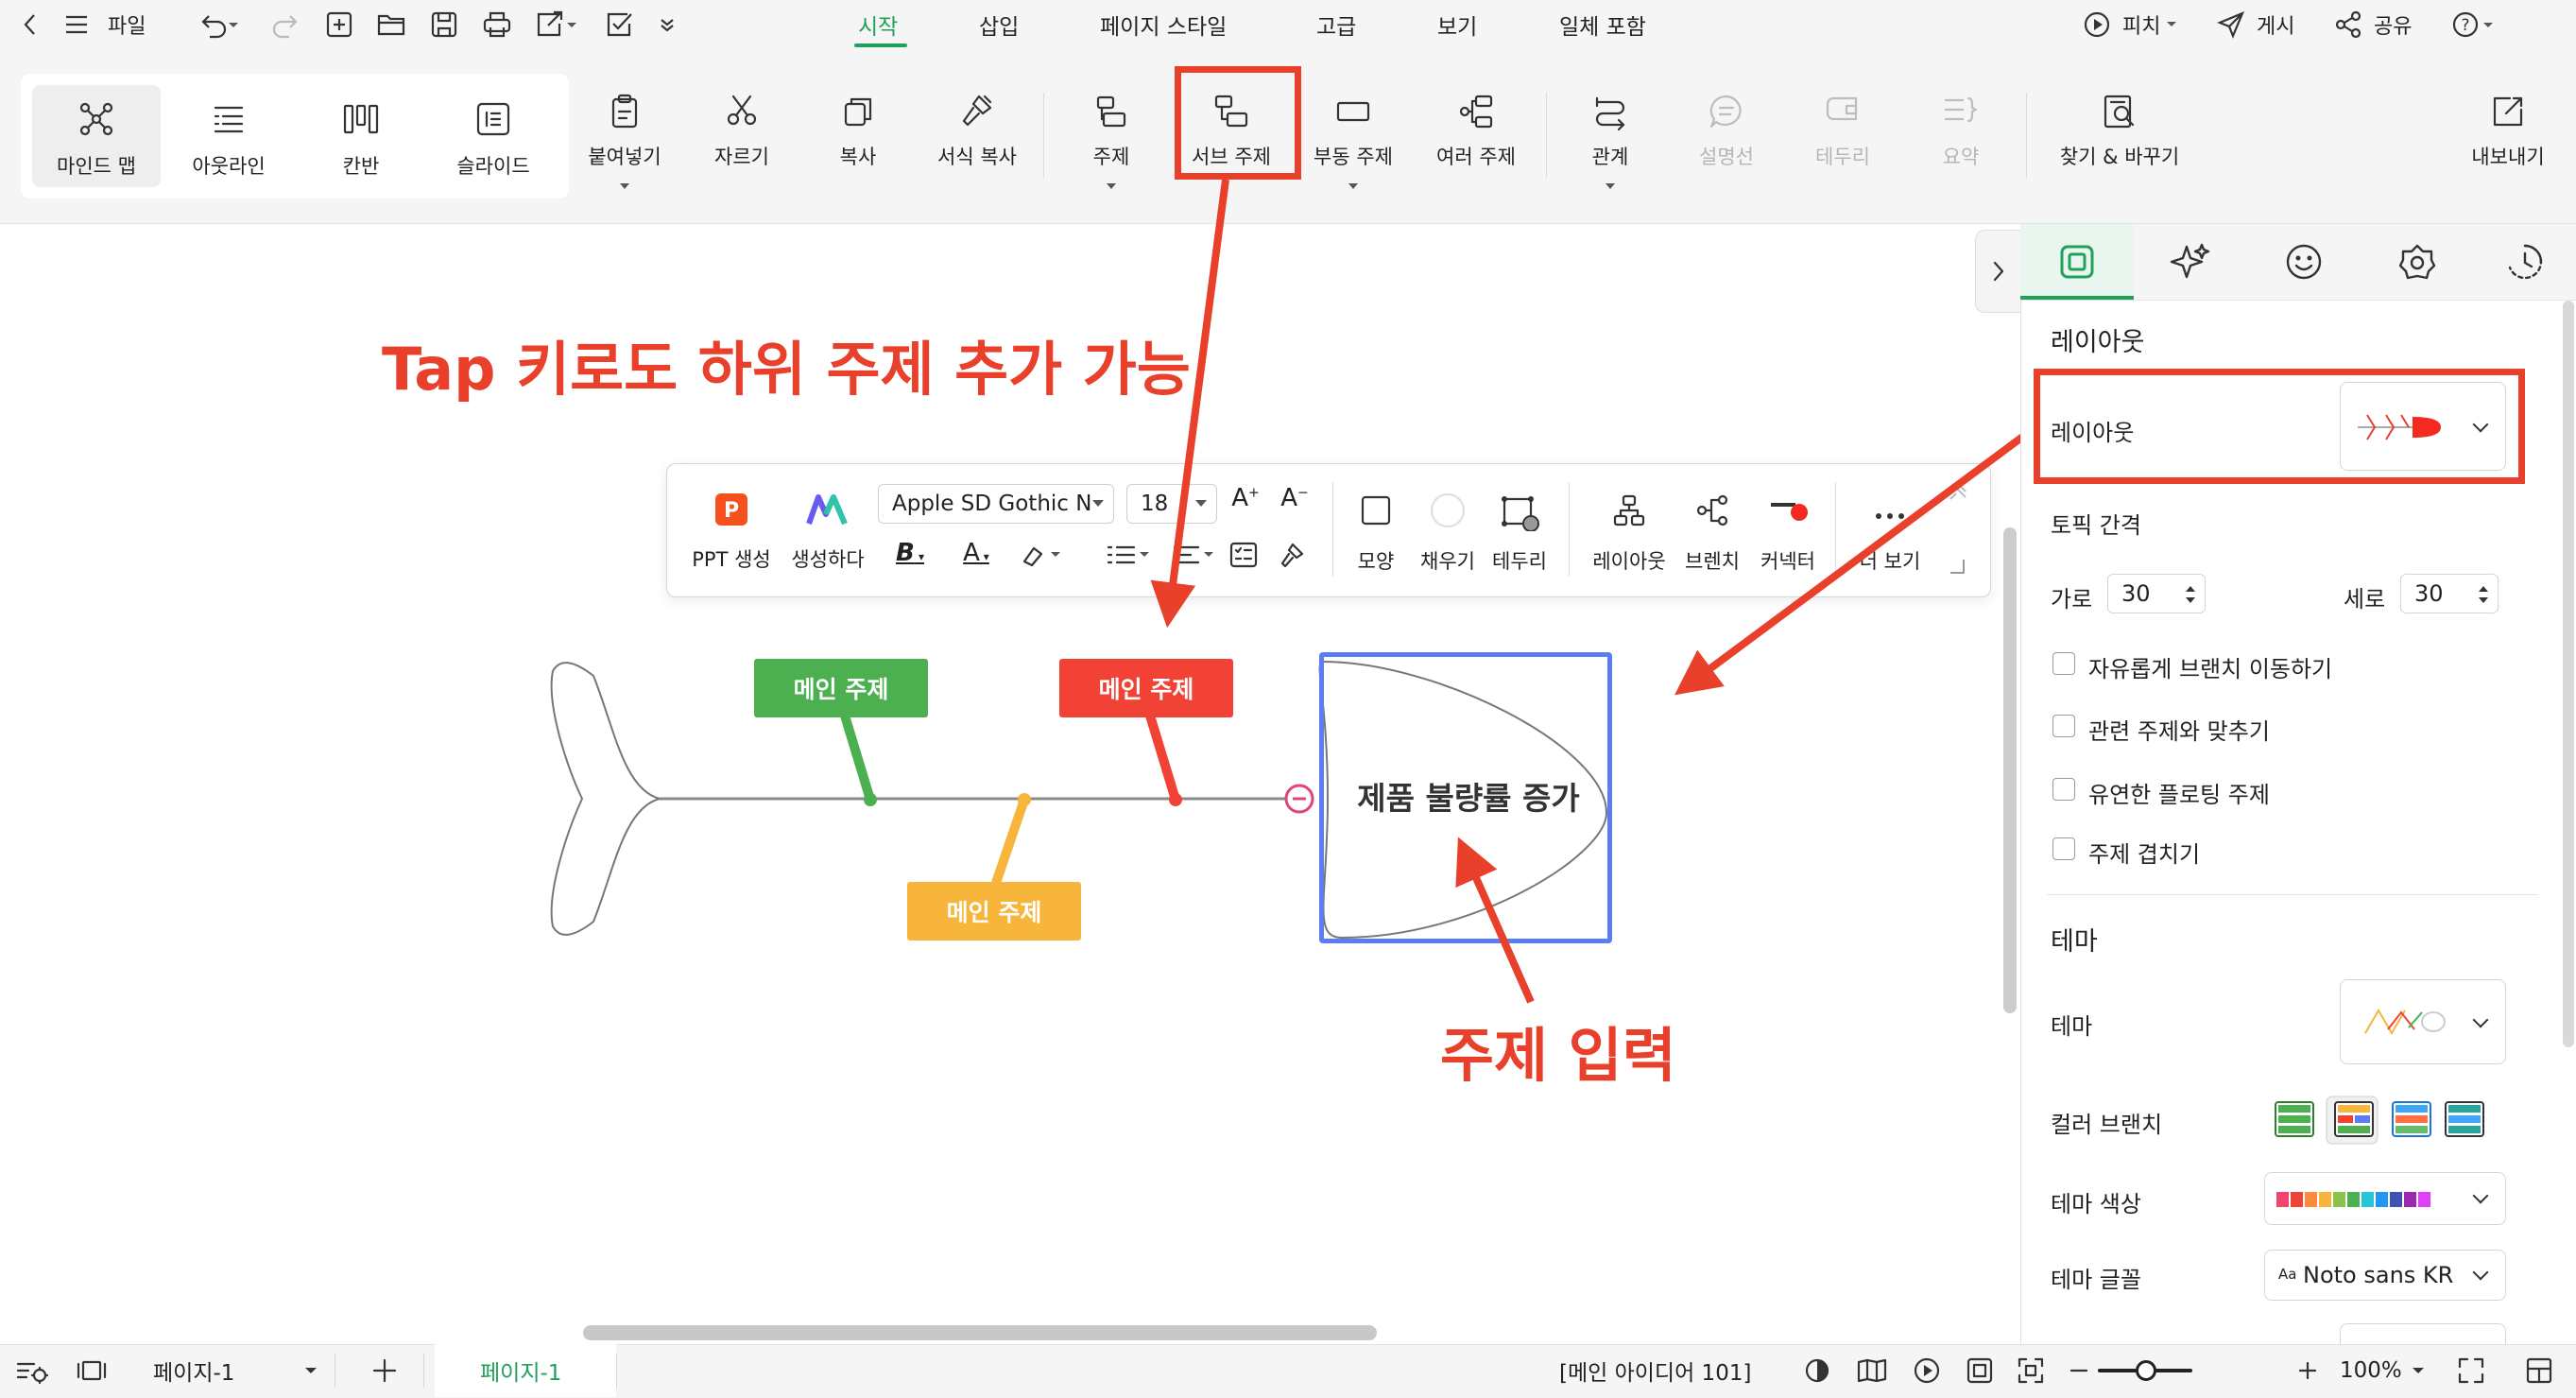  What do you see at coordinates (556, 24) in the screenshot?
I see `export-file-icon` at bounding box center [556, 24].